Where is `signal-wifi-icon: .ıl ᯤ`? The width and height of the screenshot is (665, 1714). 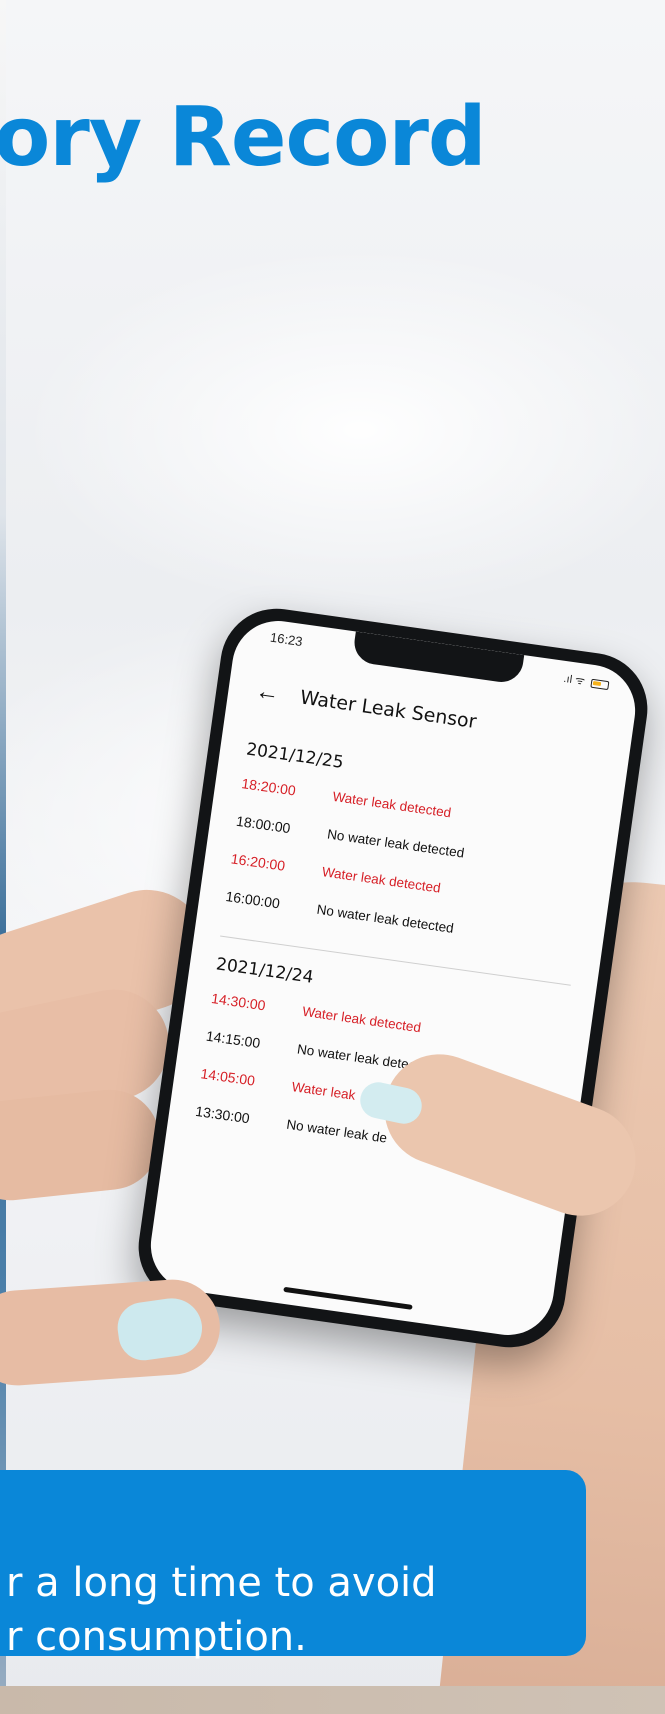
signal-wifi-icon: .ıl ᯤ is located at coordinates (574, 680).